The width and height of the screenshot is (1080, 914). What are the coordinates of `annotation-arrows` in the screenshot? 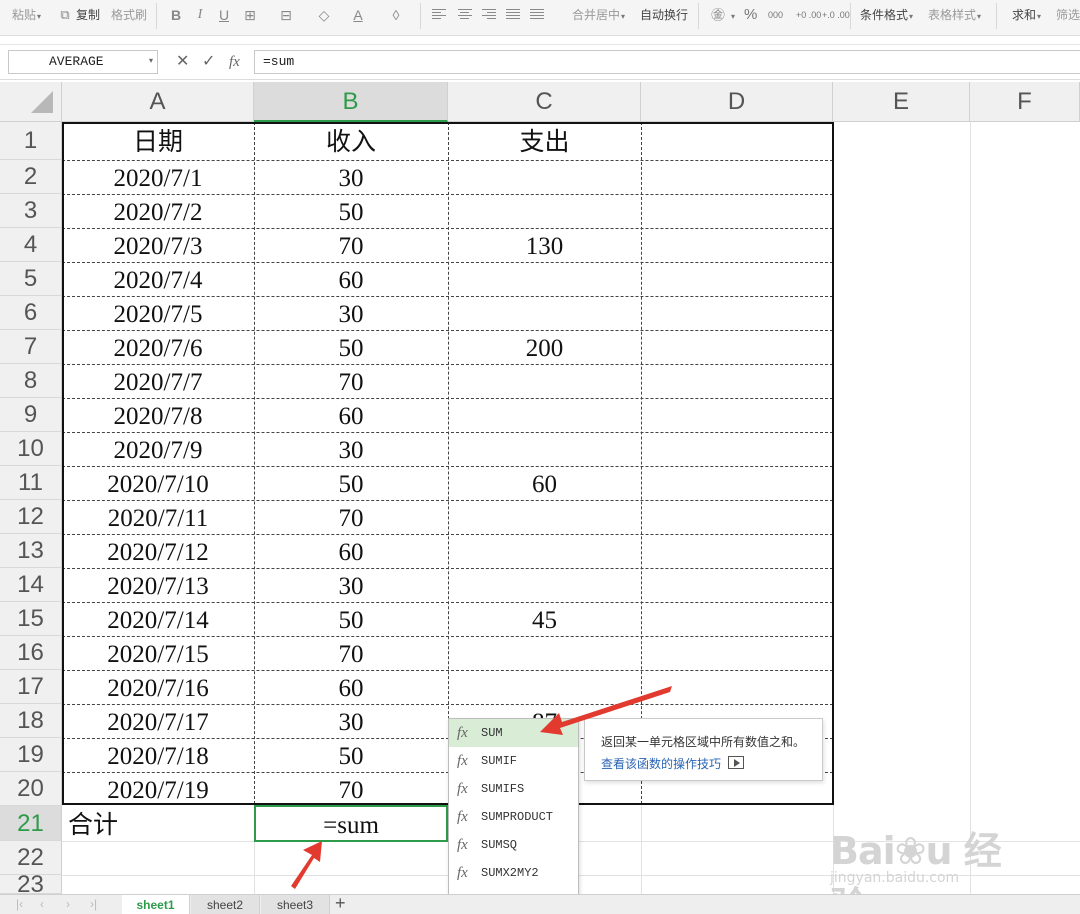 It's located at (481, 787).